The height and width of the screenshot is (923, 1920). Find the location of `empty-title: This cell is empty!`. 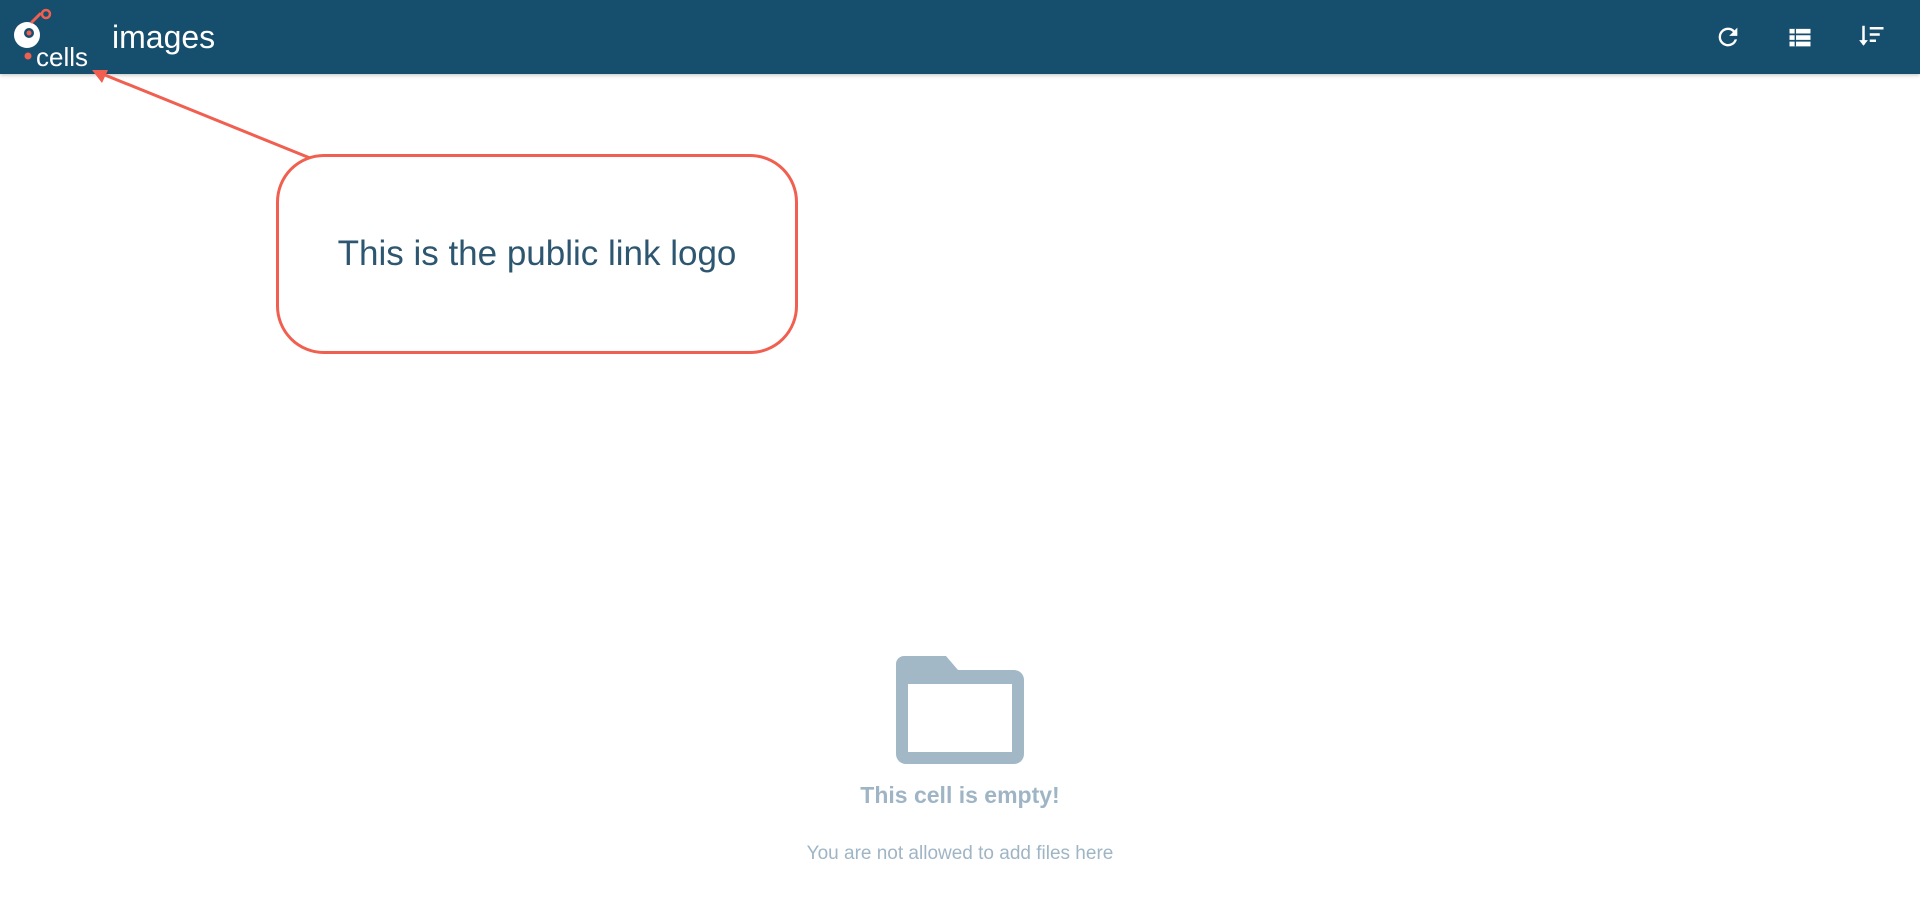

empty-title: This cell is empty! is located at coordinates (960, 795).